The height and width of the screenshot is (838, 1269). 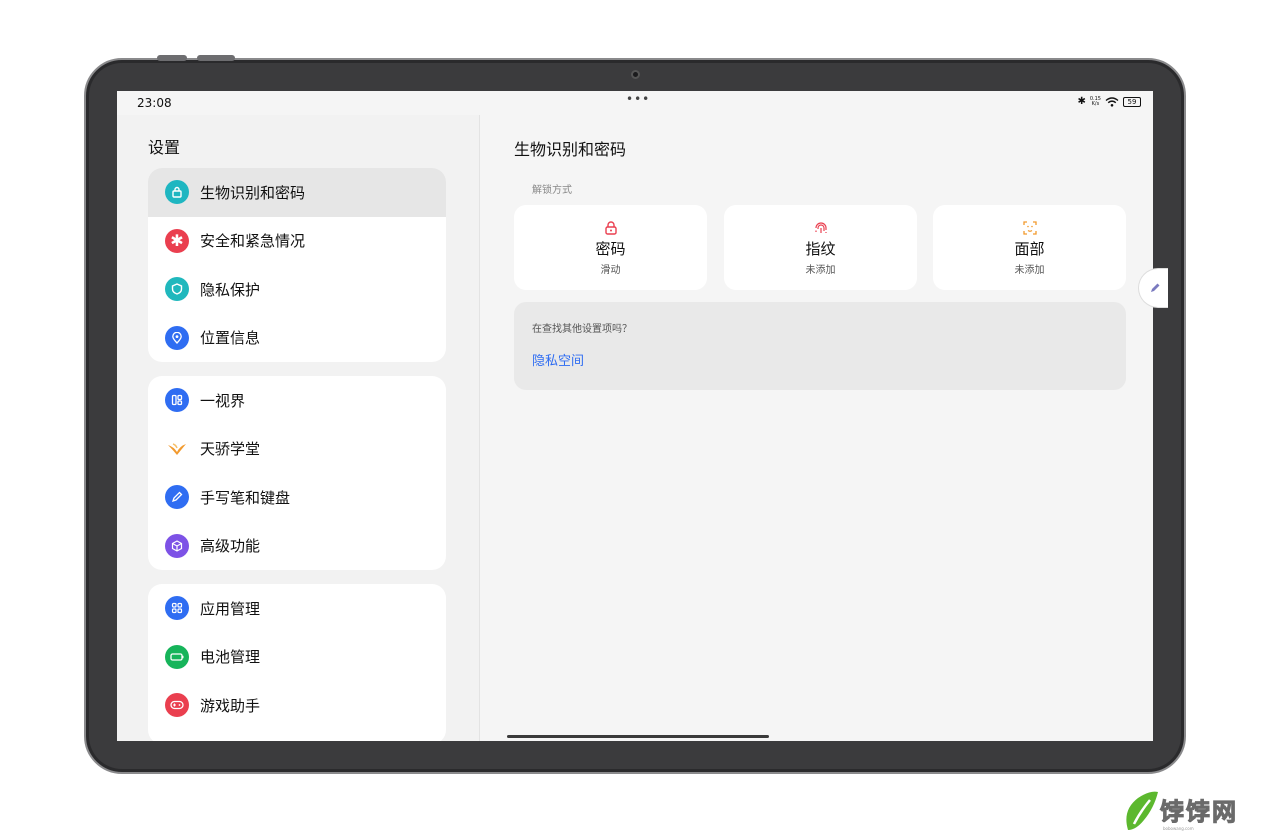 What do you see at coordinates (177, 545) in the screenshot?
I see `cube-icon` at bounding box center [177, 545].